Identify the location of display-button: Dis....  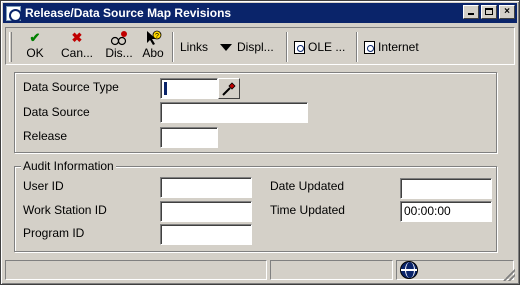
(119, 46).